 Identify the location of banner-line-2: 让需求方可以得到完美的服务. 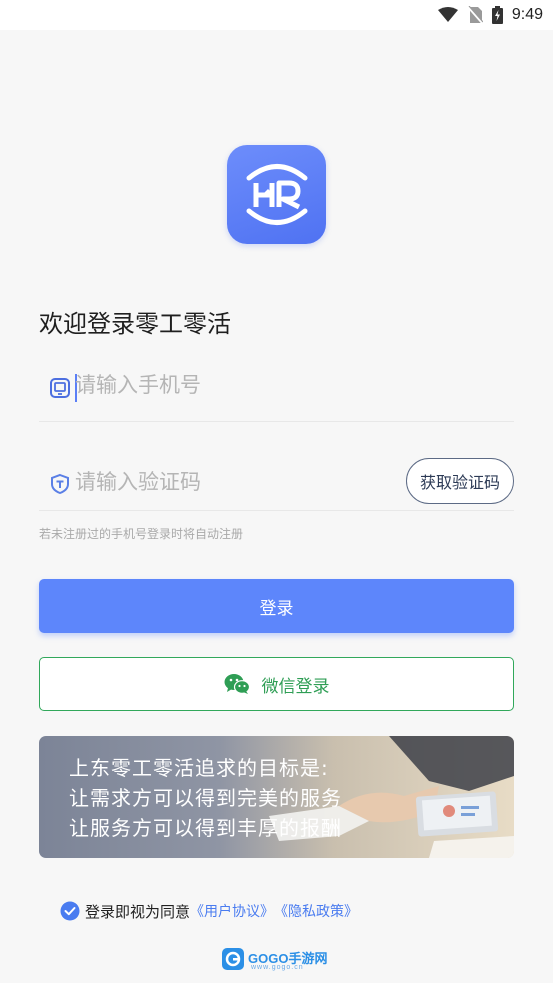
(205, 798).